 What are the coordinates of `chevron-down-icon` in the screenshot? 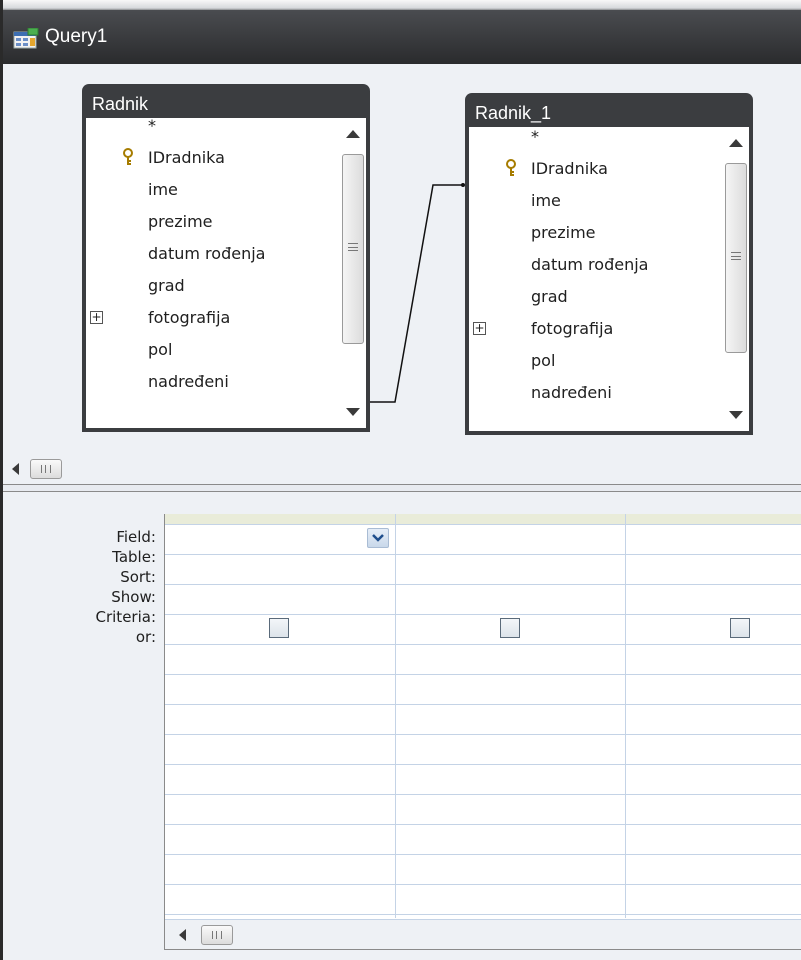 It's located at (378, 538).